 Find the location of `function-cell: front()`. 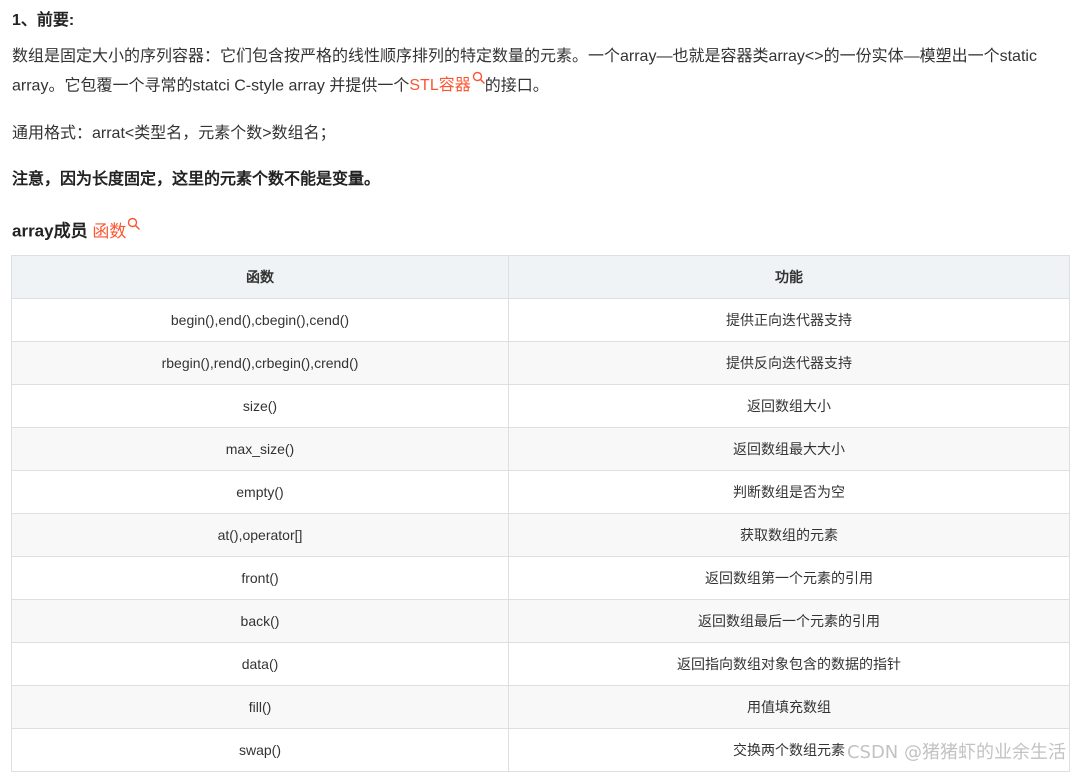

function-cell: front() is located at coordinates (260, 578).